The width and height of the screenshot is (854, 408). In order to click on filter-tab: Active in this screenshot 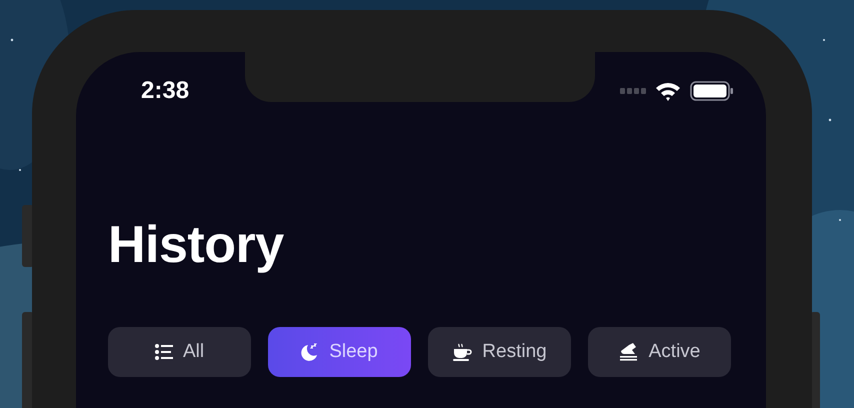, I will do `click(659, 352)`.